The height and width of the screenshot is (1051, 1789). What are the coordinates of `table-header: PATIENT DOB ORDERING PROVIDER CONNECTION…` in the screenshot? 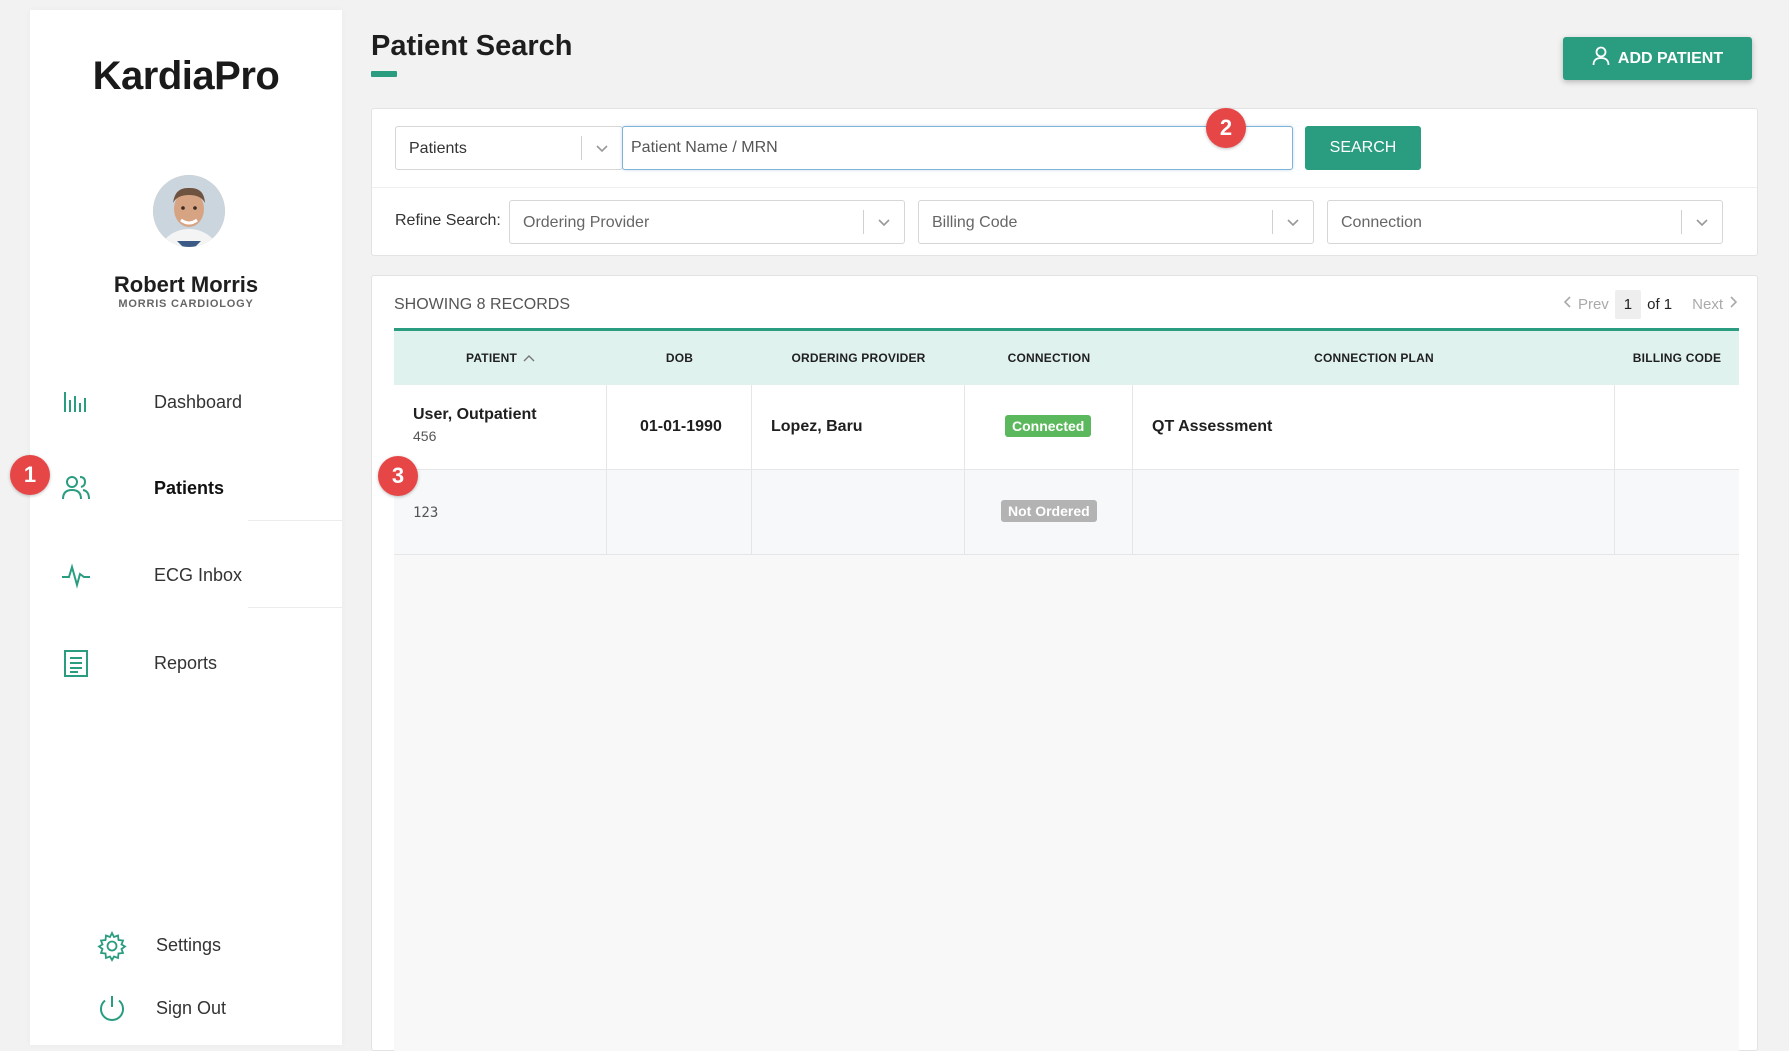 It's located at (1066, 356).